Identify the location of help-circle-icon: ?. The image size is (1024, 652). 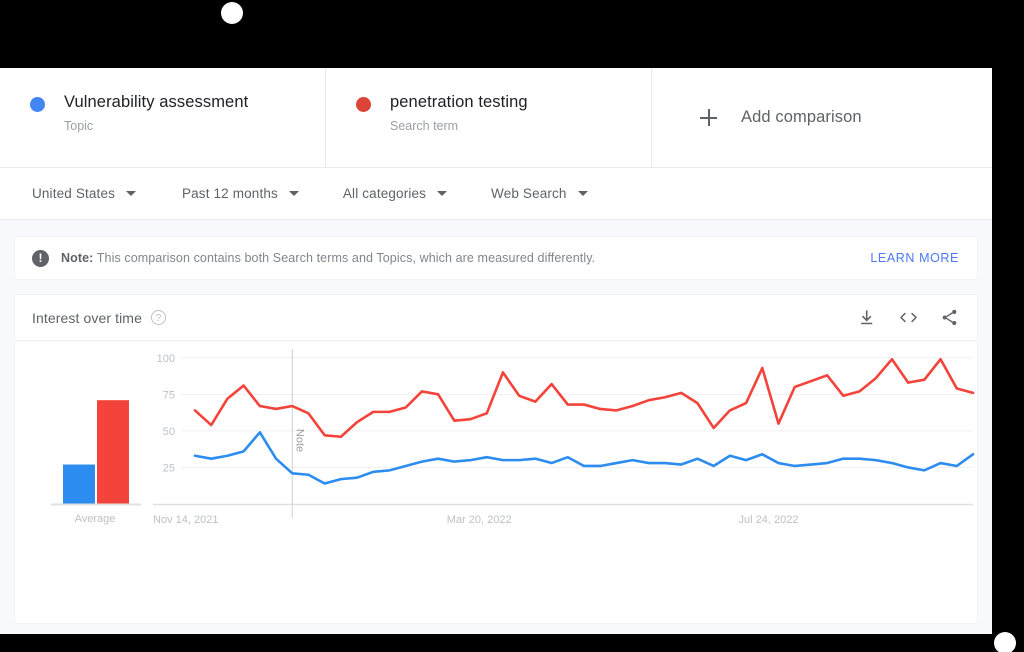
(158, 317).